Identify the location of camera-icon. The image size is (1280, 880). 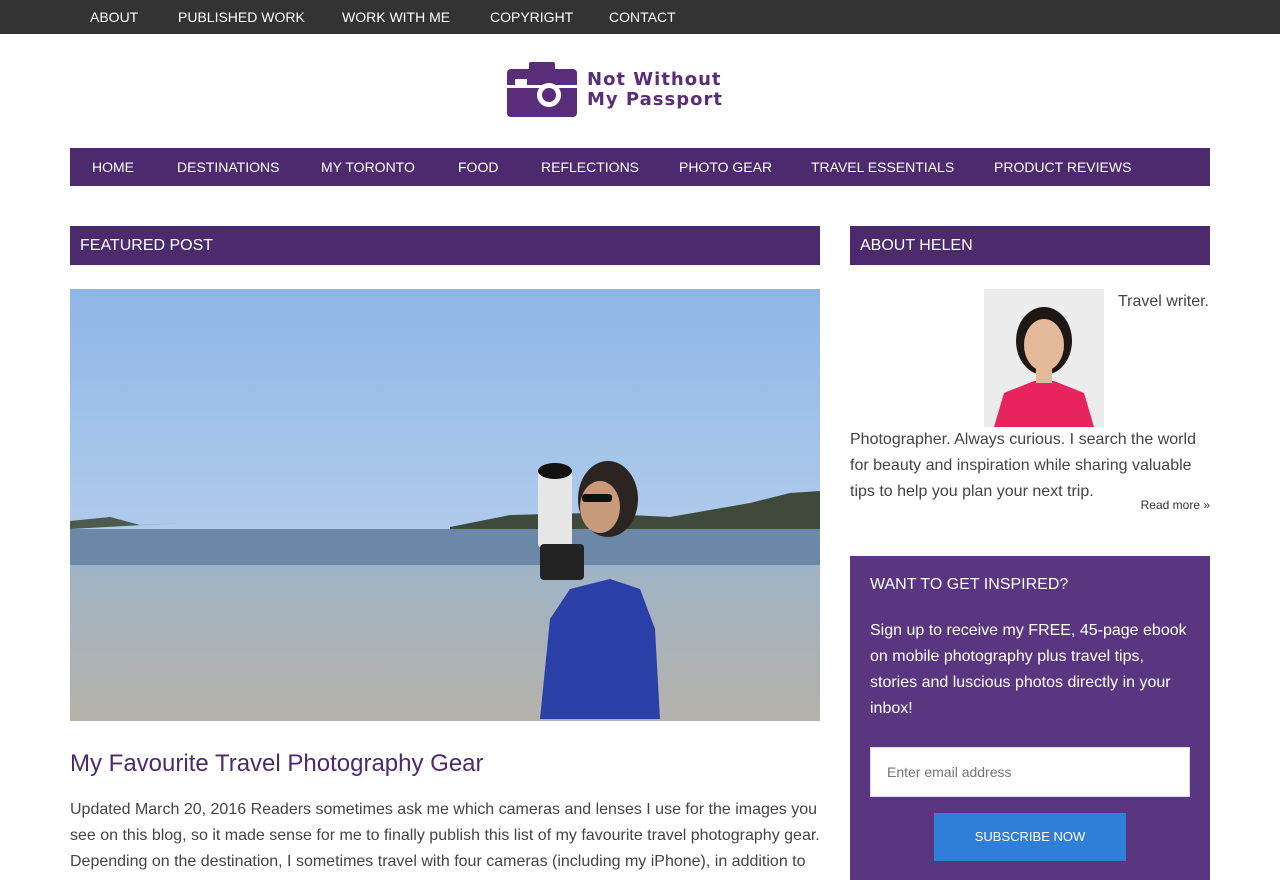
(542, 89).